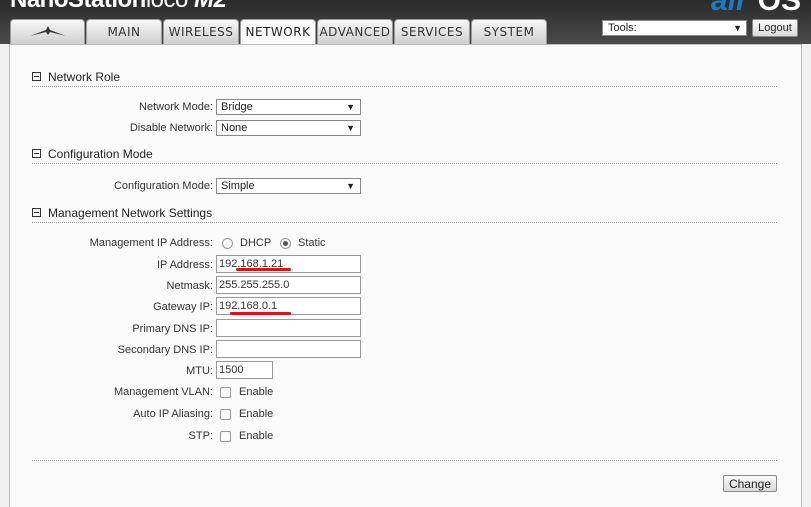  I want to click on ubiquiti-logo-icon, so click(47, 31).